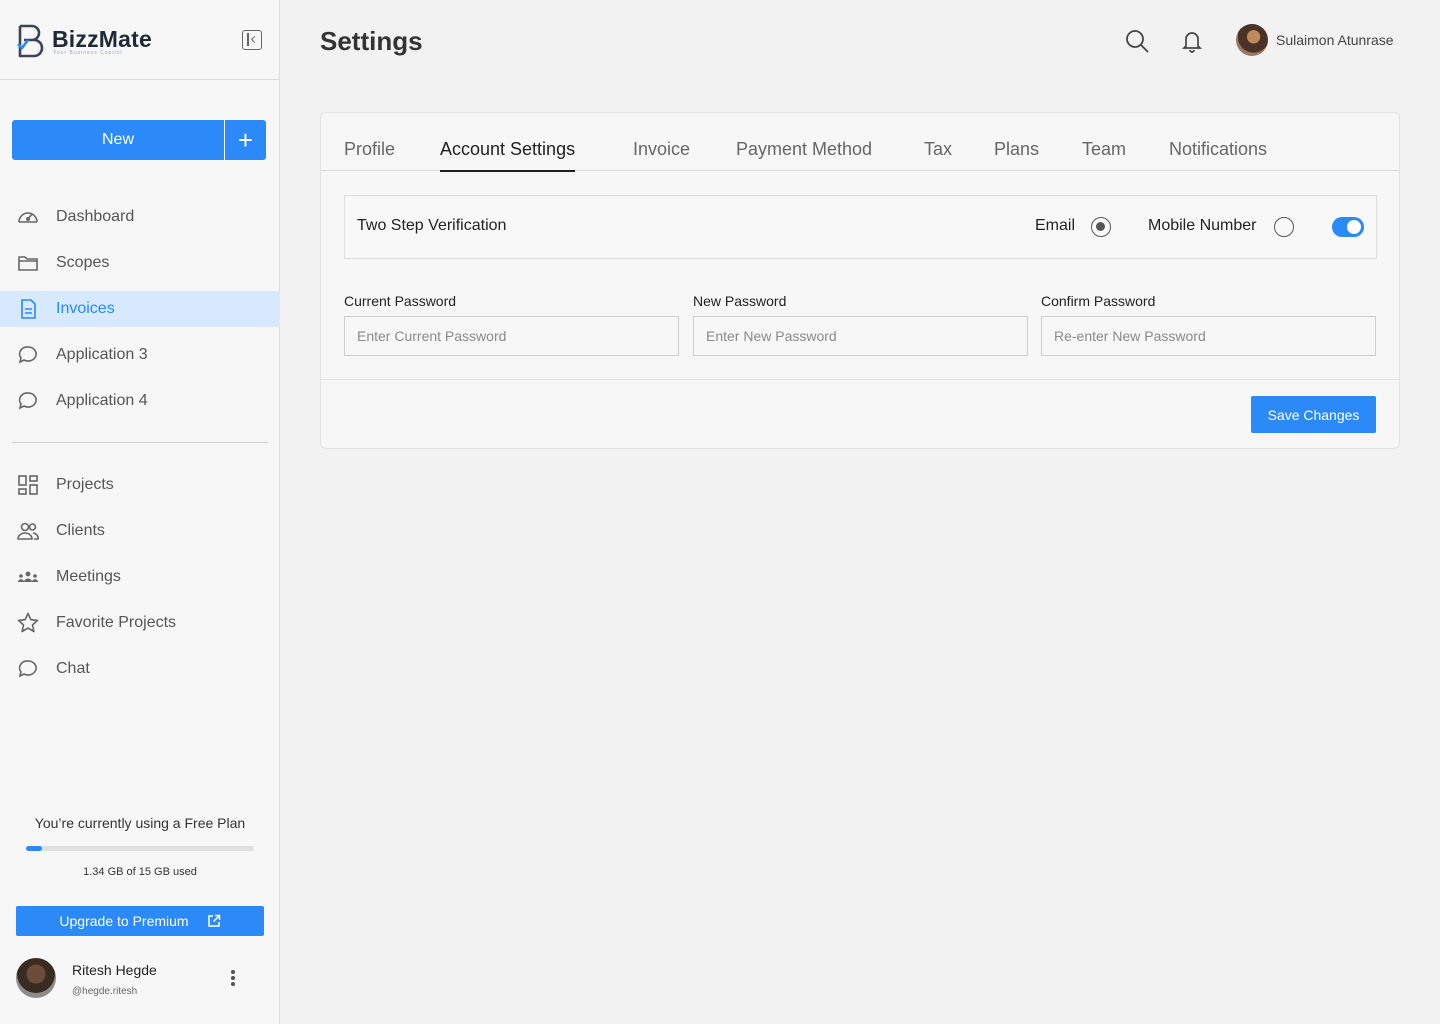  Describe the element at coordinates (28, 217) in the screenshot. I see `dashboard-gauge-icon` at that location.